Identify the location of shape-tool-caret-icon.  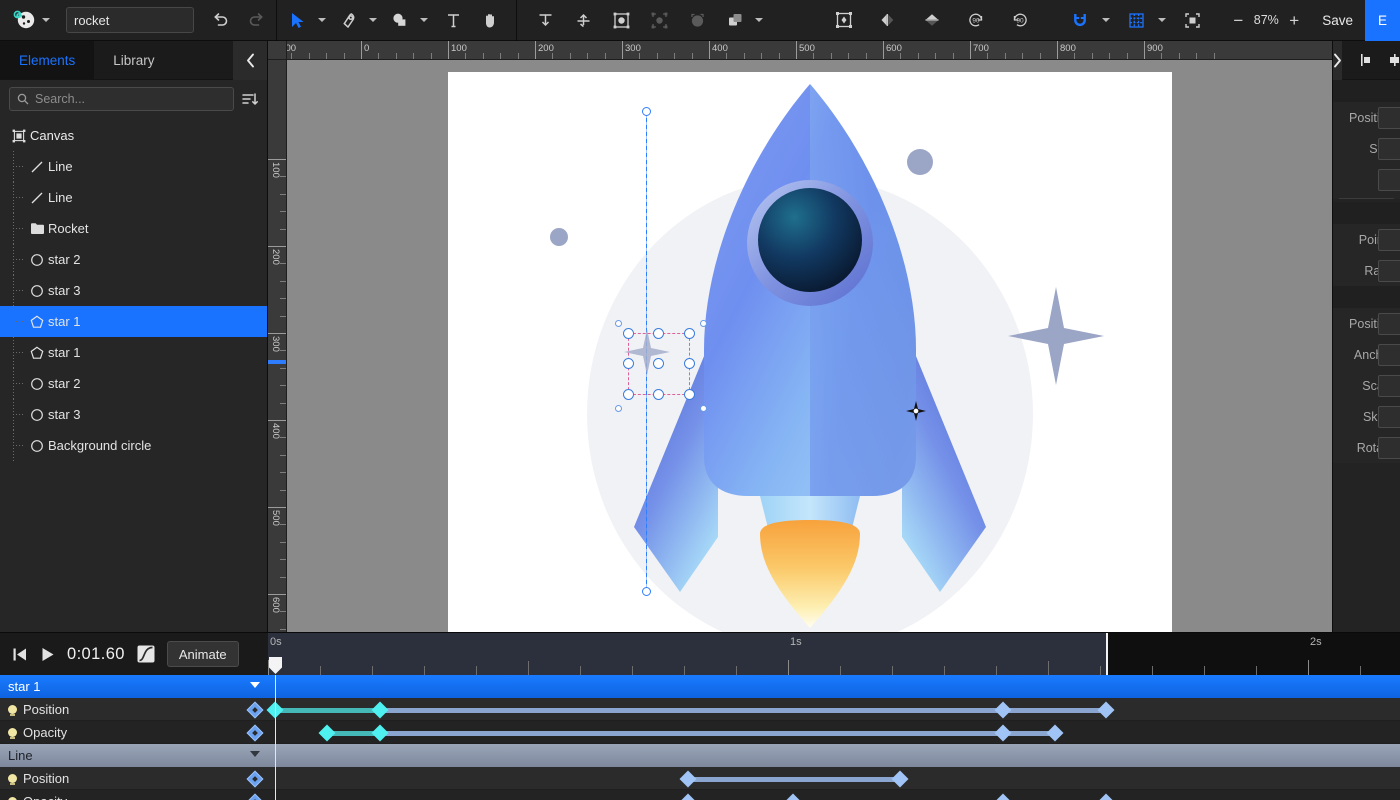
(424, 20).